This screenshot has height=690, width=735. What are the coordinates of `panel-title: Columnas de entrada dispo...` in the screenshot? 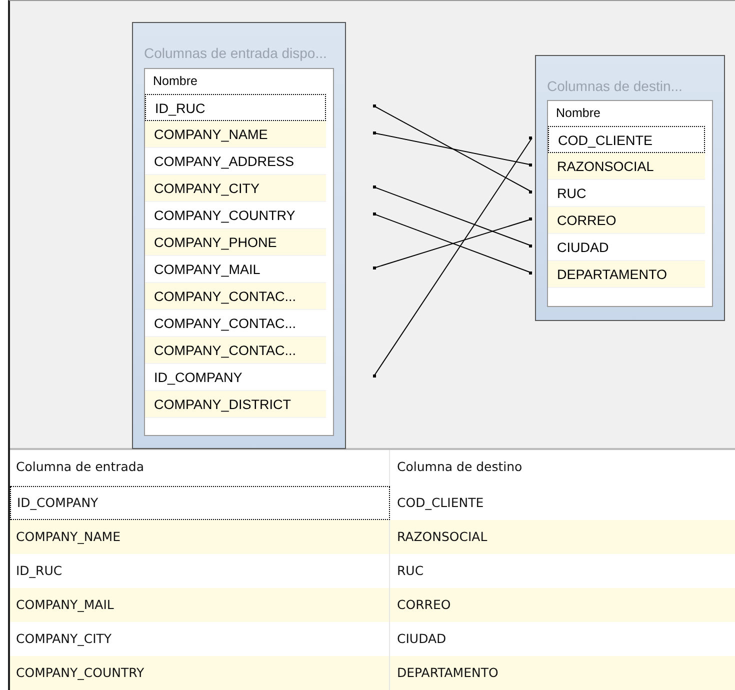 It's located at (236, 53).